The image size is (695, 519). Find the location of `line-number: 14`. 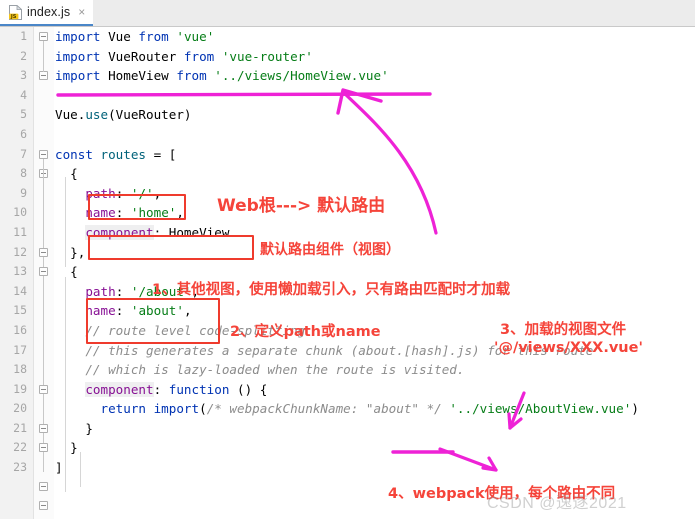

line-number: 14 is located at coordinates (20, 290).